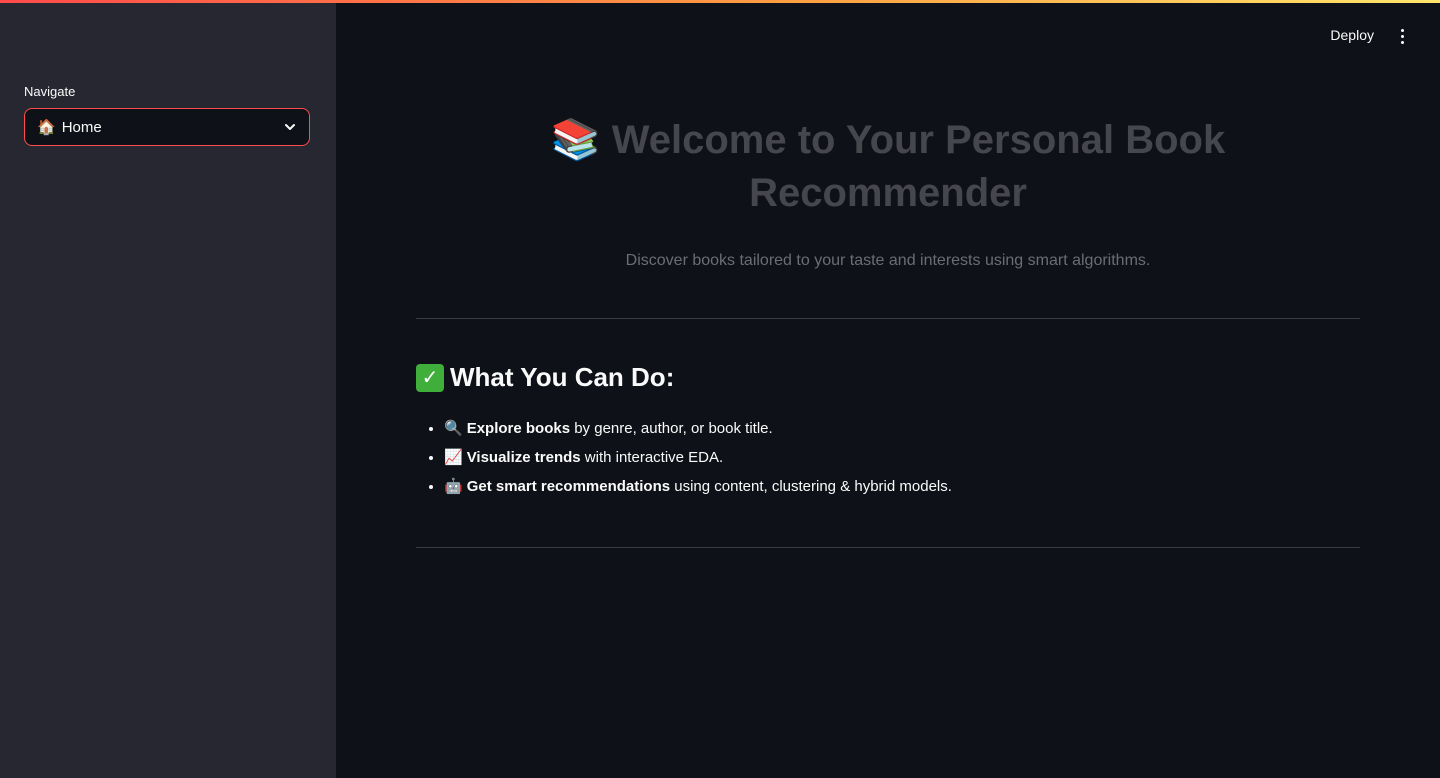 The image size is (1440, 778). I want to click on navigate-label: Navigate, so click(50, 91).